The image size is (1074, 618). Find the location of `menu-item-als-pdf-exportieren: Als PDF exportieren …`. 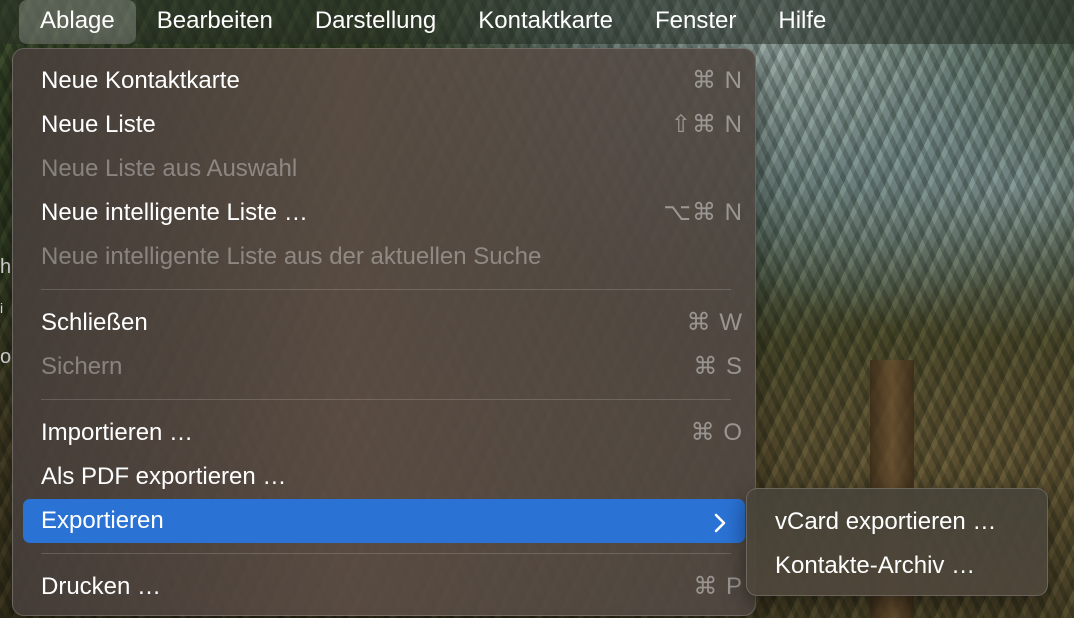

menu-item-als-pdf-exportieren: Als PDF exportieren … is located at coordinates (384, 477).